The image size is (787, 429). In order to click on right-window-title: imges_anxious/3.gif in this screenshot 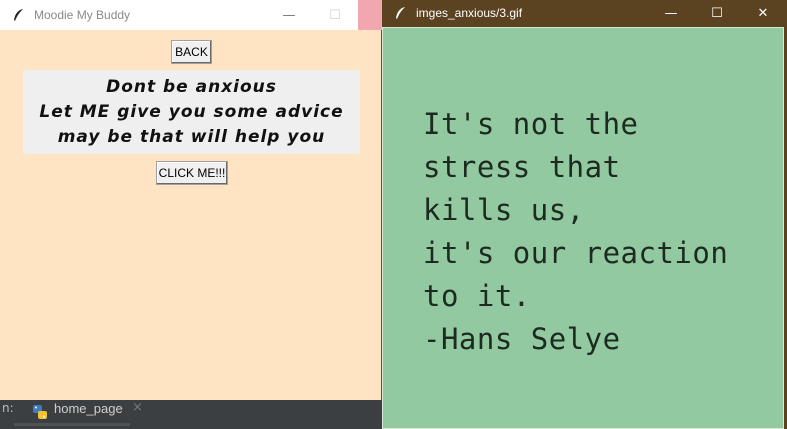, I will do `click(469, 13)`.